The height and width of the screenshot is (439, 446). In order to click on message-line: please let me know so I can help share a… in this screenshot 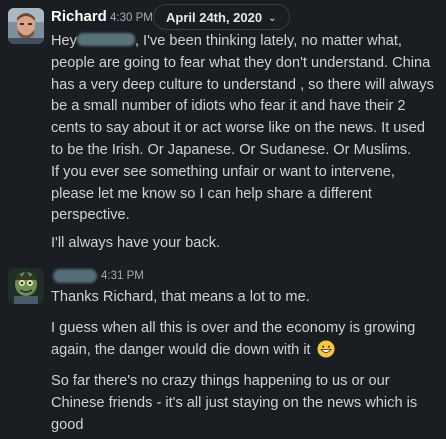, I will do `click(211, 193)`.